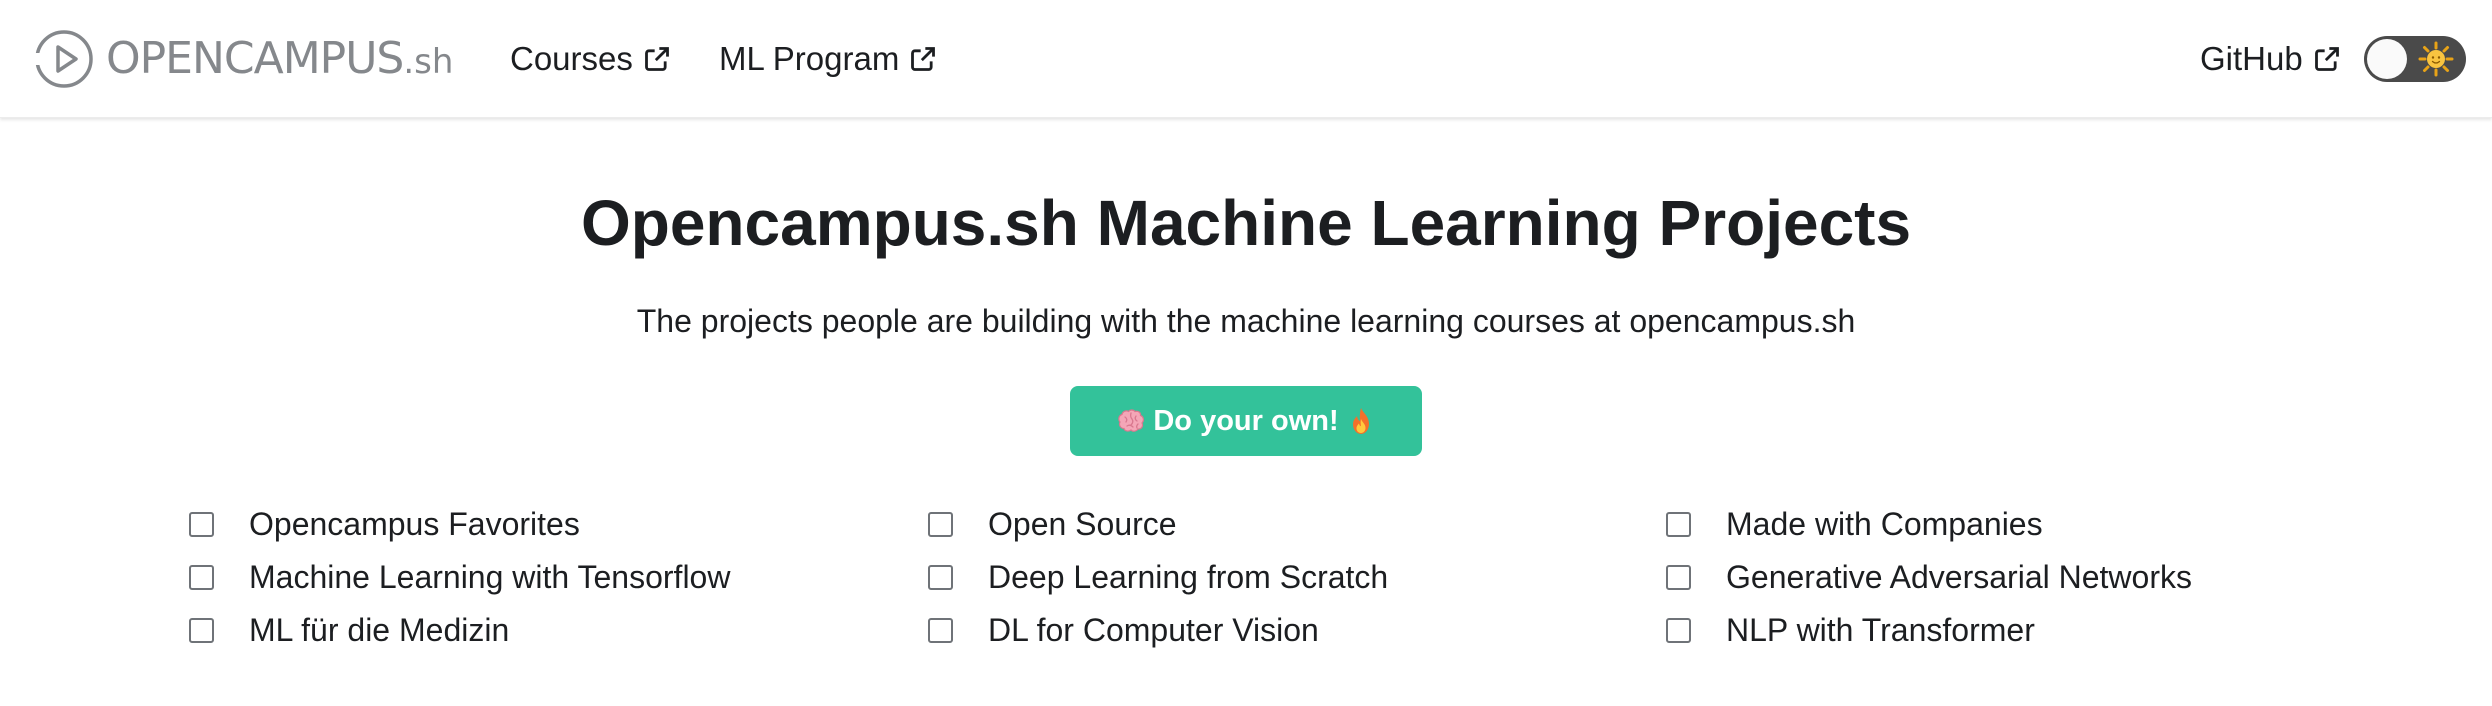 This screenshot has height=706, width=2492. Describe the element at coordinates (1884, 523) in the screenshot. I see `filter-label: Made with Companies` at that location.